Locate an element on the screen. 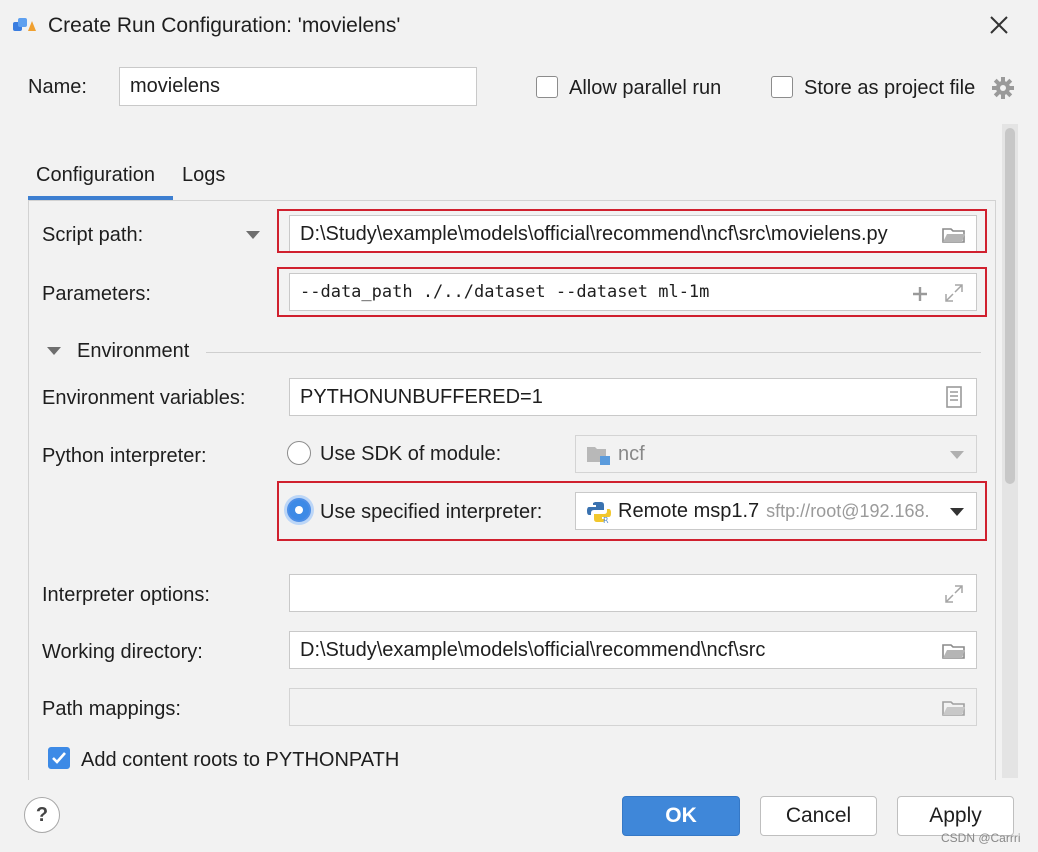 The image size is (1038, 852). use-sdk-label: Use SDK of module: is located at coordinates (410, 454).